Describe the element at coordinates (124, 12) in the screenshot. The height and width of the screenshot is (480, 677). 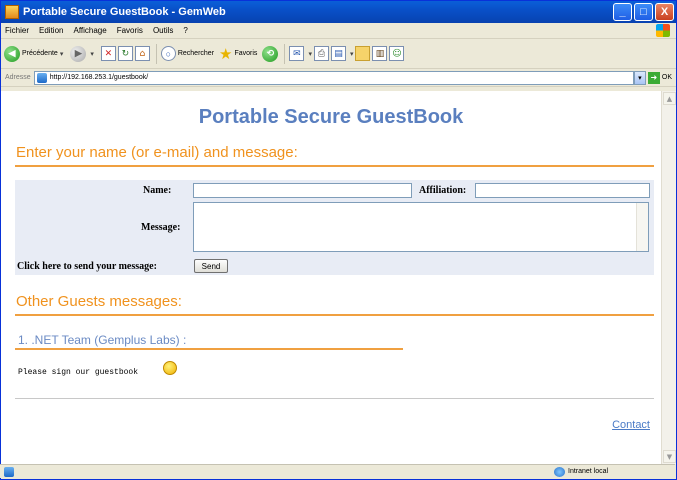
I see `window-title: Portable Secure GuestBook - GemWeb` at that location.